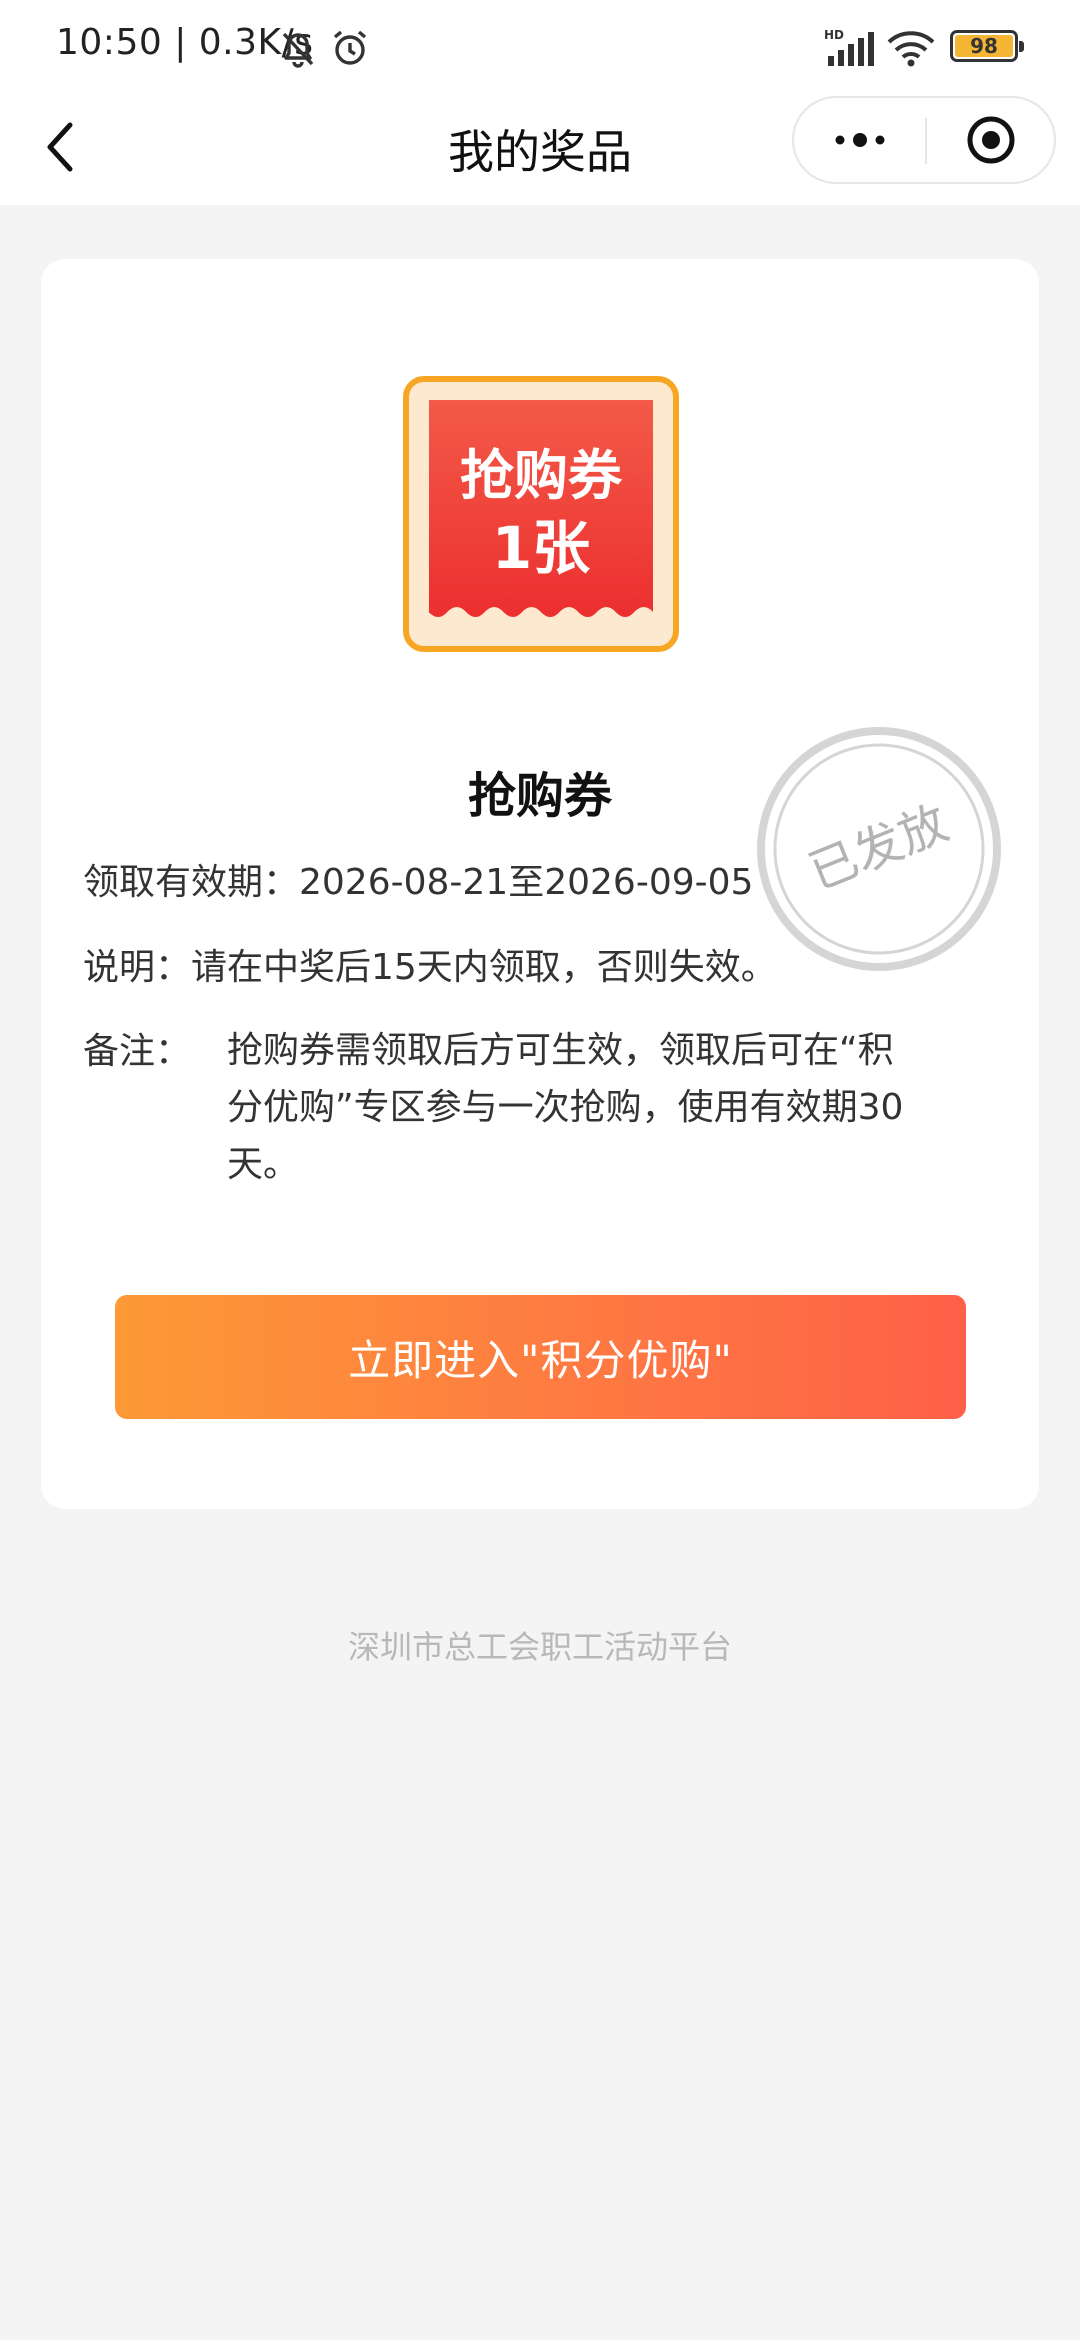 The image size is (1080, 2340). What do you see at coordinates (418, 882) in the screenshot?
I see `validity-period: 领取有效期：2026-08-21至2026-09-05` at bounding box center [418, 882].